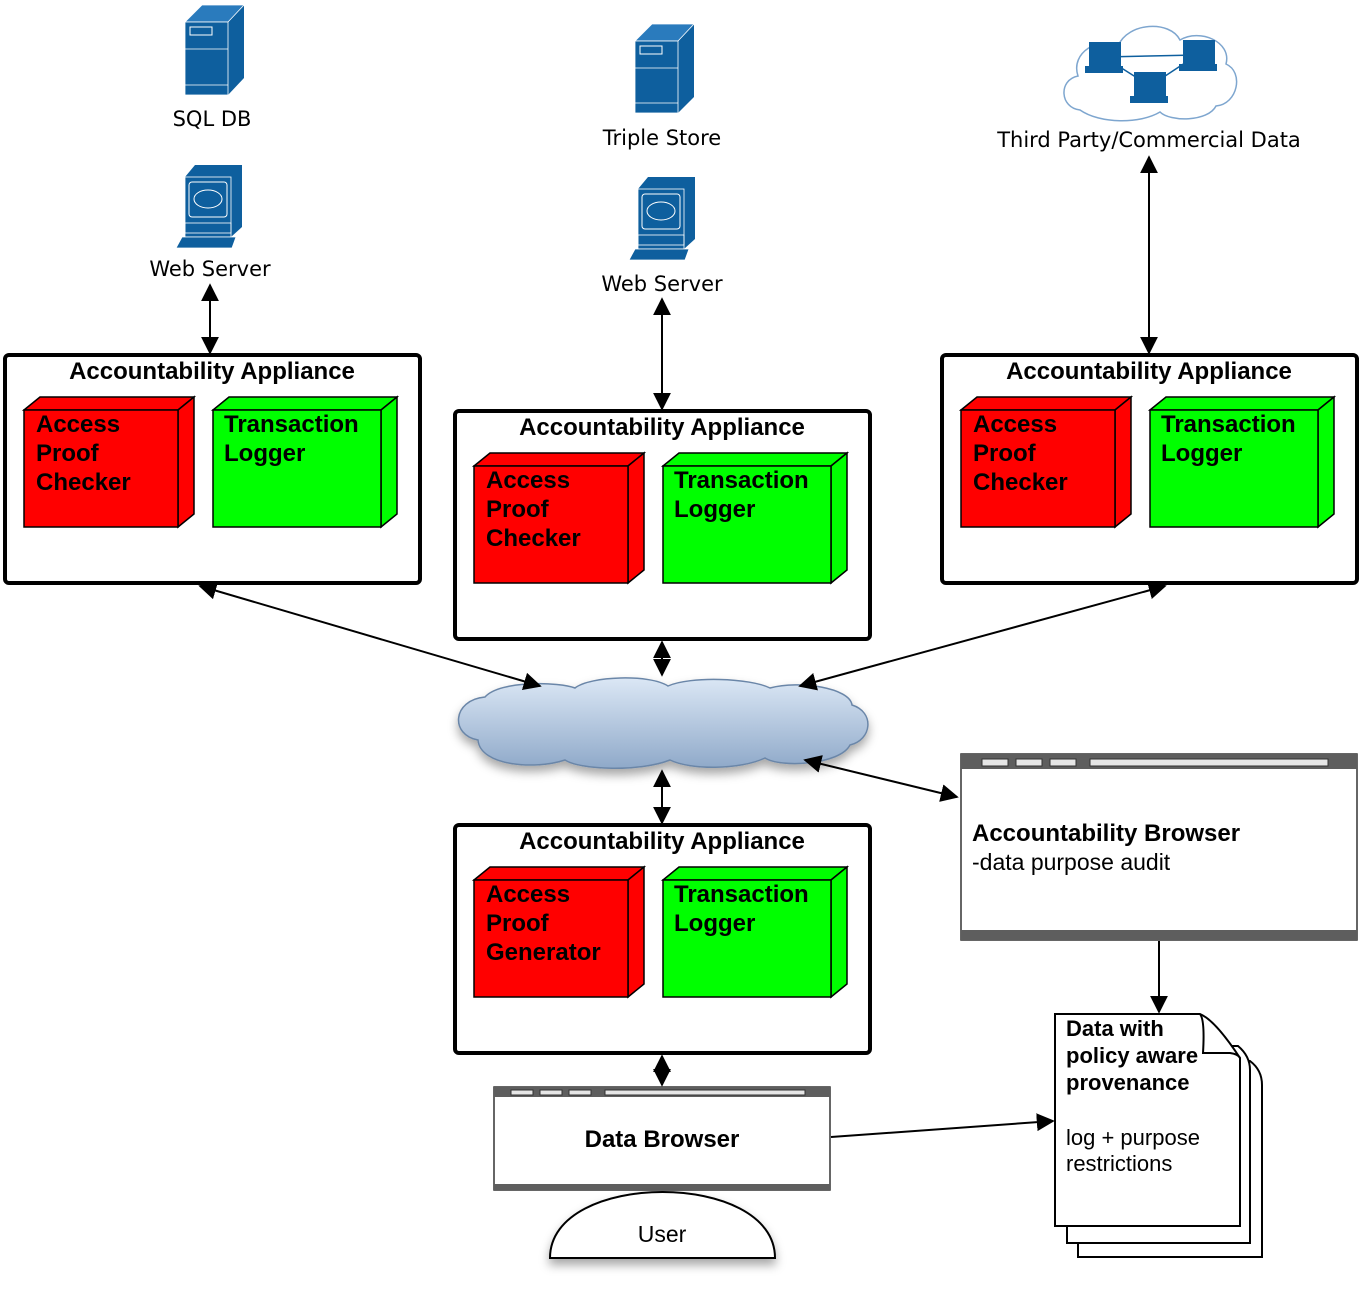 The image size is (1363, 1290). What do you see at coordinates (1132, 1055) in the screenshot?
I see `document-title-line: policy aware` at bounding box center [1132, 1055].